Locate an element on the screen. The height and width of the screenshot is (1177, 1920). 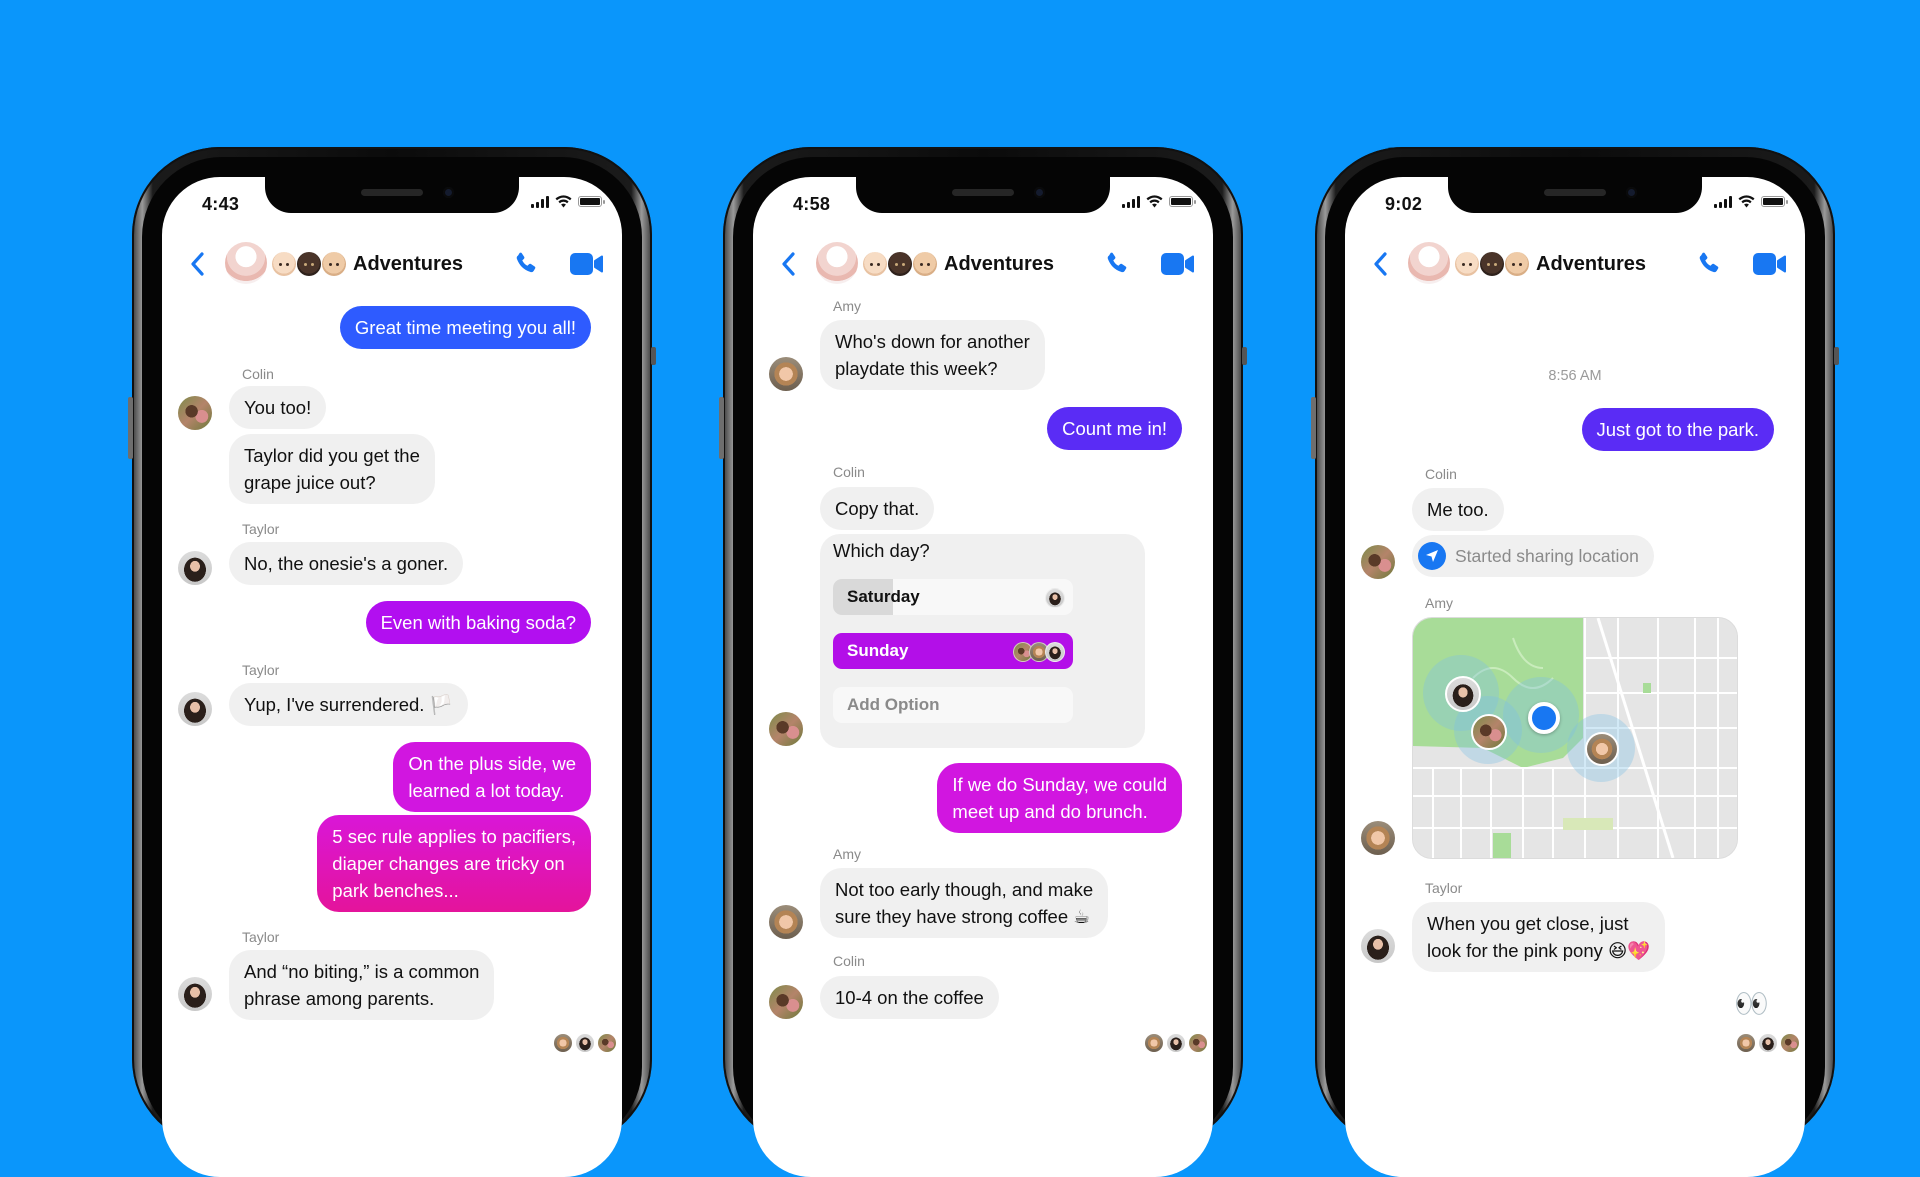
message-incoming: Me too. is located at coordinates (1458, 509).